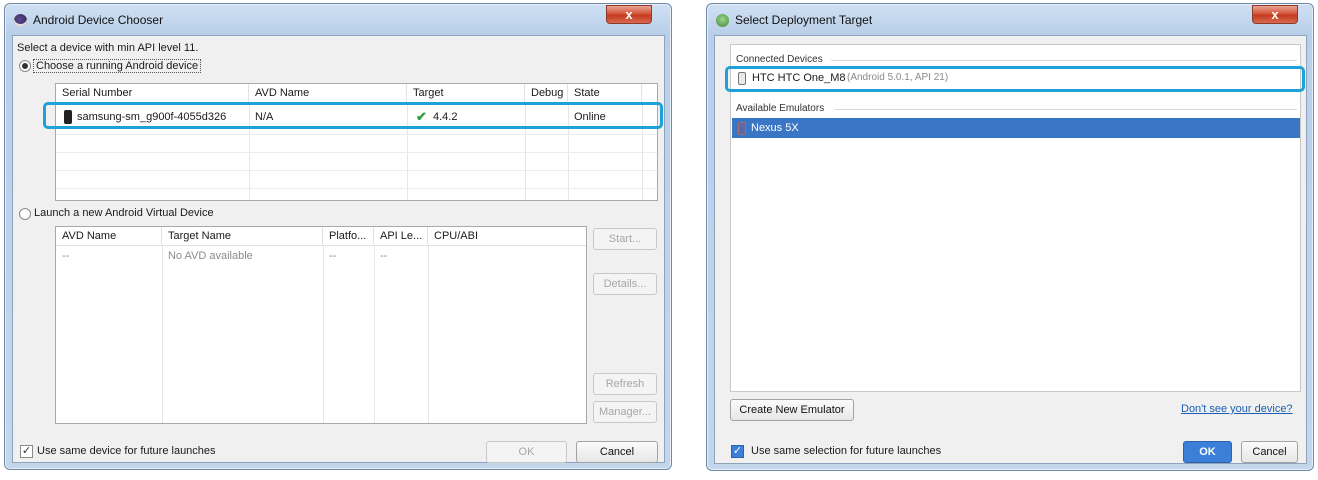  Describe the element at coordinates (338, 19) in the screenshot. I see `title-bar: Android Device Chooser x` at that location.